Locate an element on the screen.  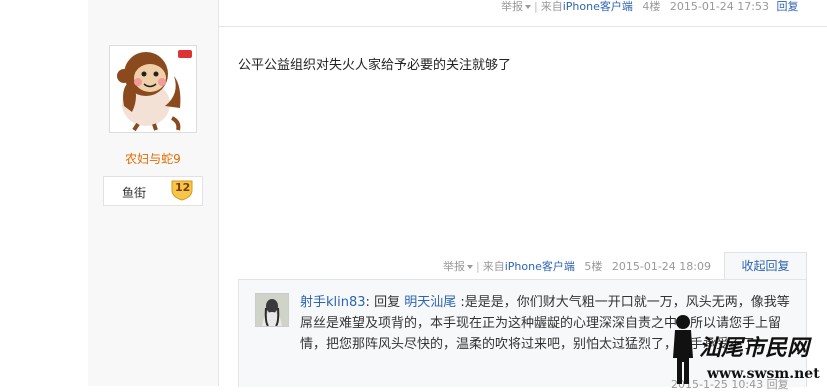
reply-username: 射手klin83 is located at coordinates (333, 302).